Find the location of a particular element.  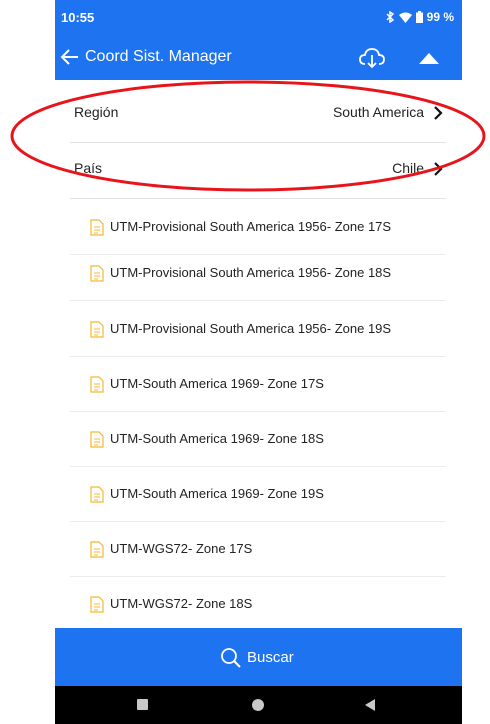

toolbar-title: Coord Sist. Manager is located at coordinates (158, 56).